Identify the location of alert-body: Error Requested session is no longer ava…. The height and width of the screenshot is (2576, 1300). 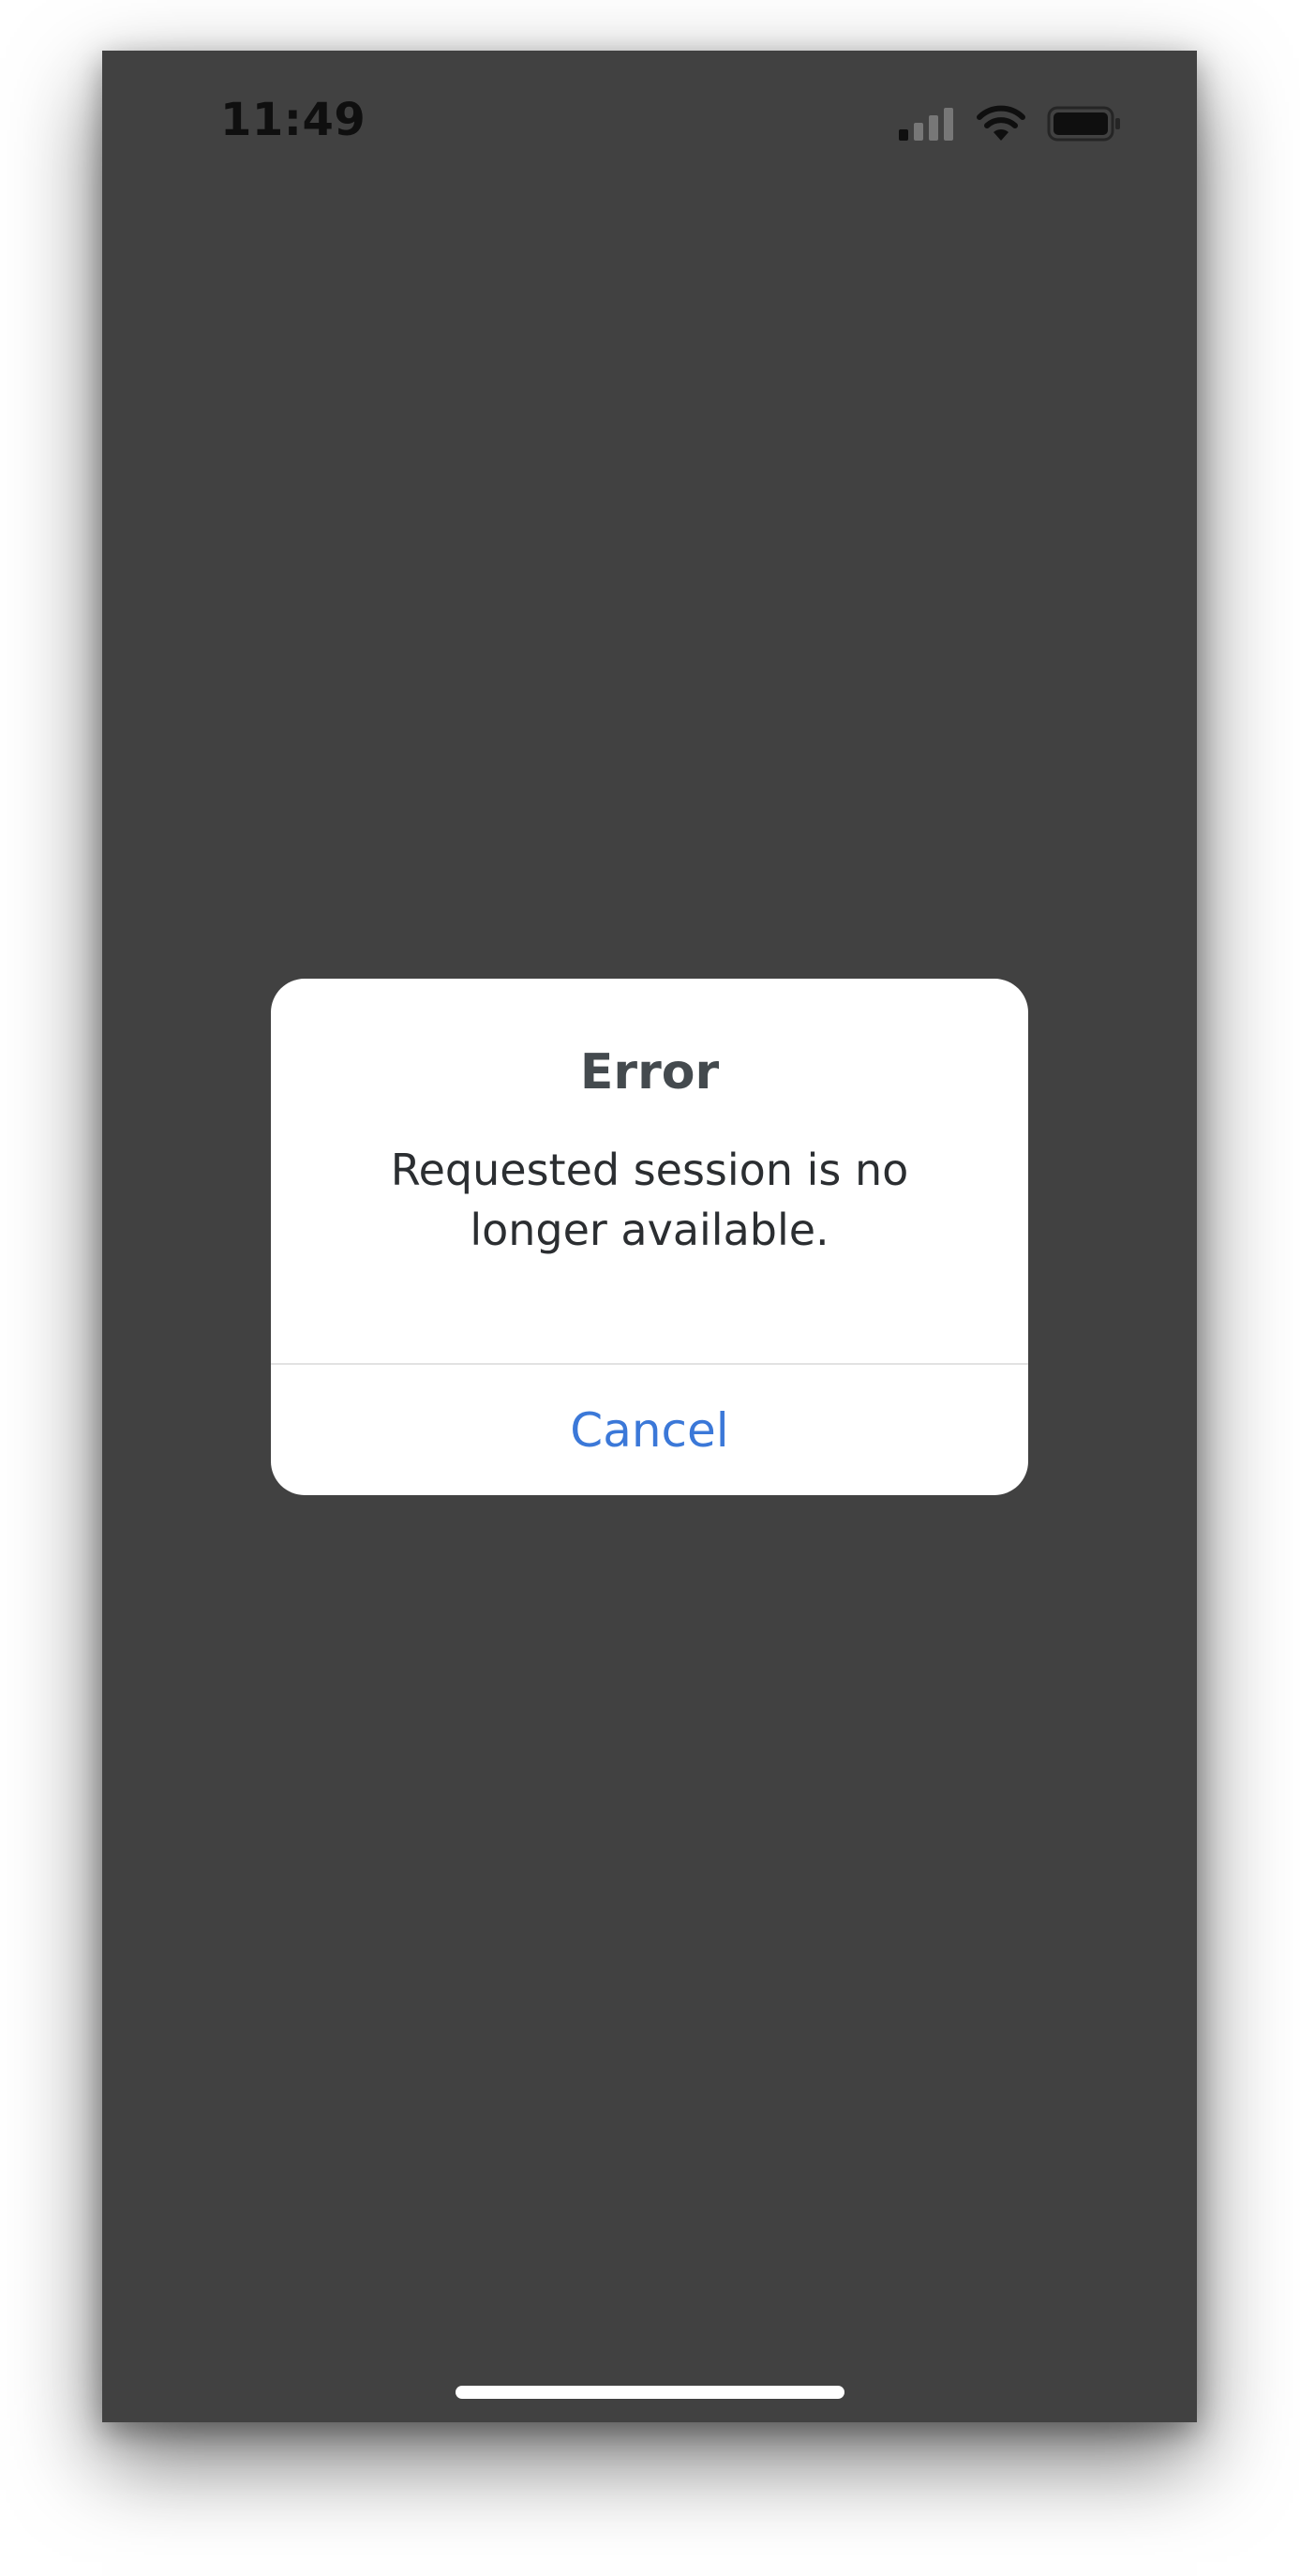
(649, 1171).